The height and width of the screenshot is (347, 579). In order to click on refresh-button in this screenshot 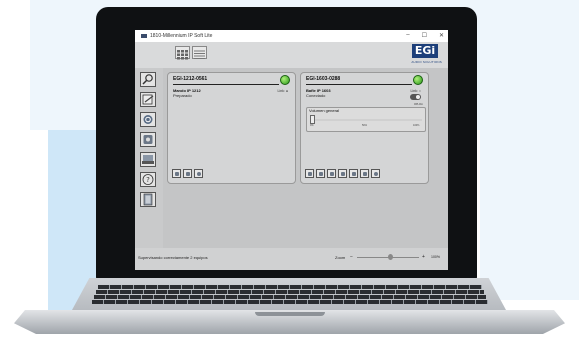, I will do `click(148, 119)`.